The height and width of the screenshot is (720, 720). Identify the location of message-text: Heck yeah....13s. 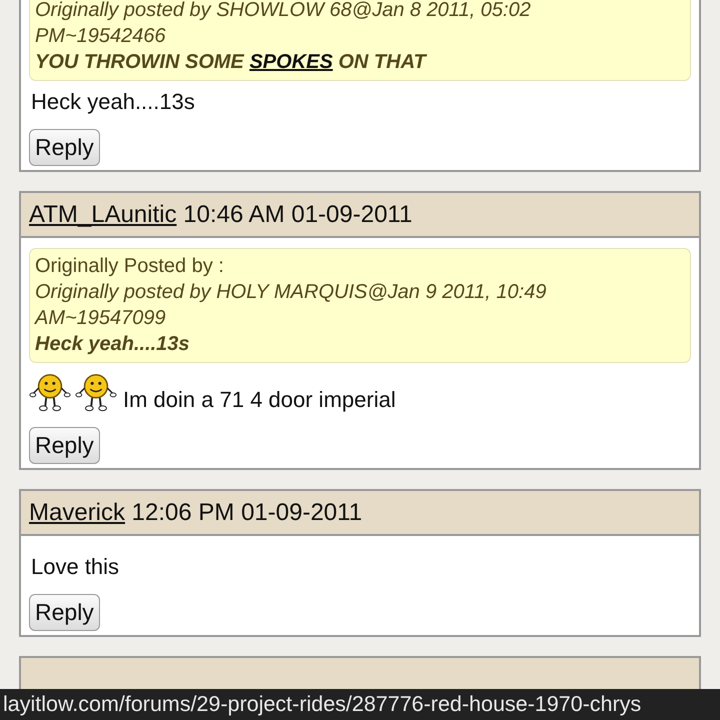
(113, 102).